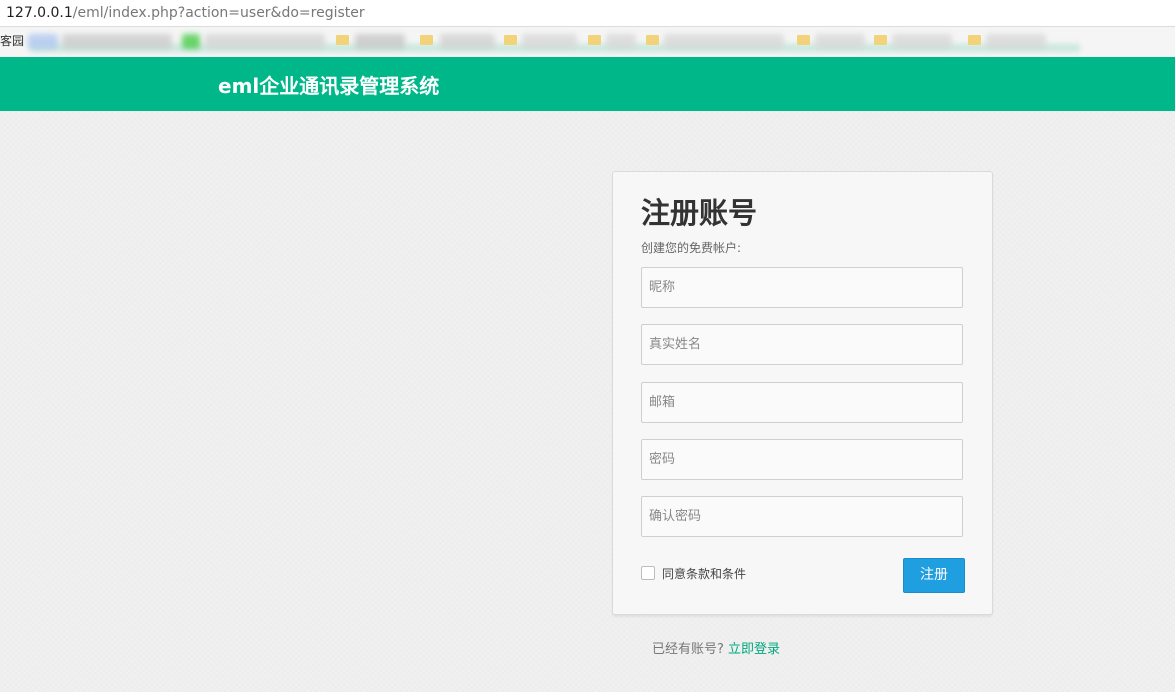 This screenshot has width=1175, height=692. I want to click on agree-terms-row: 同意条款和条件, so click(693, 573).